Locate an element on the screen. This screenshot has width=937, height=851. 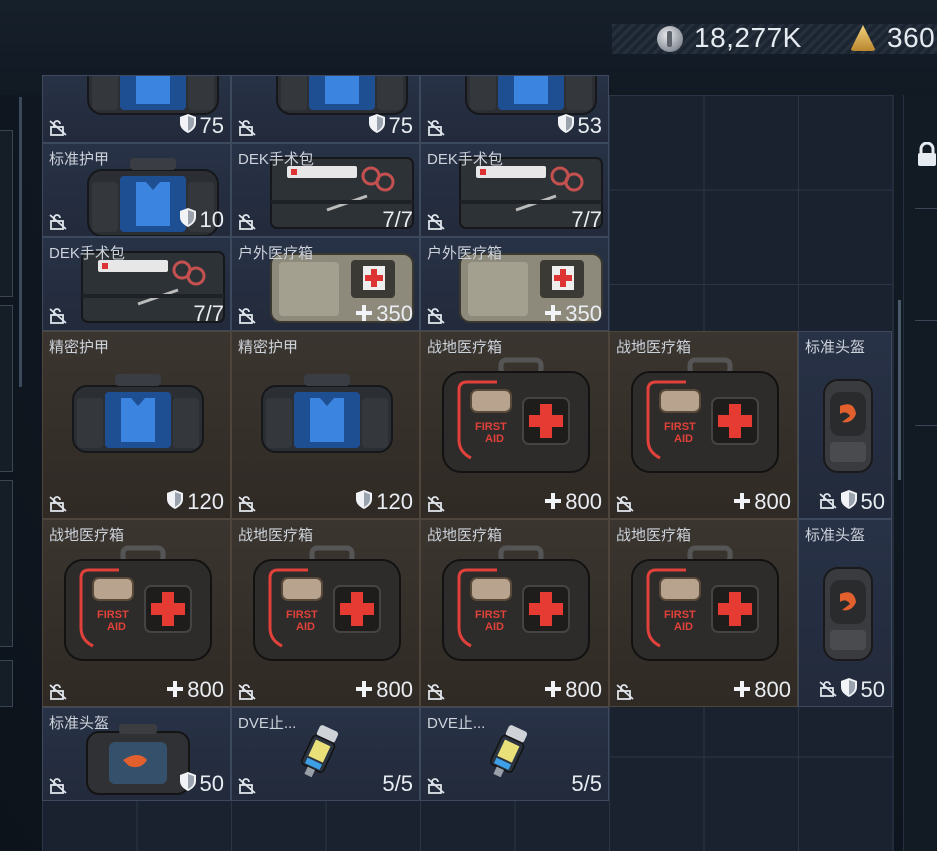
item-name: 精密护甲 is located at coordinates (79, 347).